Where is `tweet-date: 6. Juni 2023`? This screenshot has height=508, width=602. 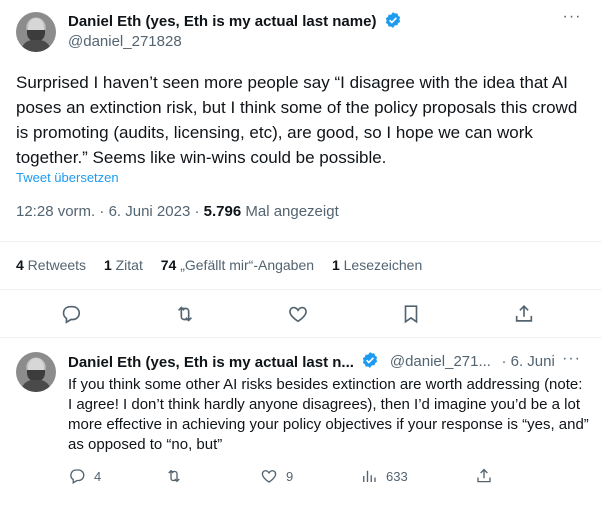 tweet-date: 6. Juni 2023 is located at coordinates (150, 211).